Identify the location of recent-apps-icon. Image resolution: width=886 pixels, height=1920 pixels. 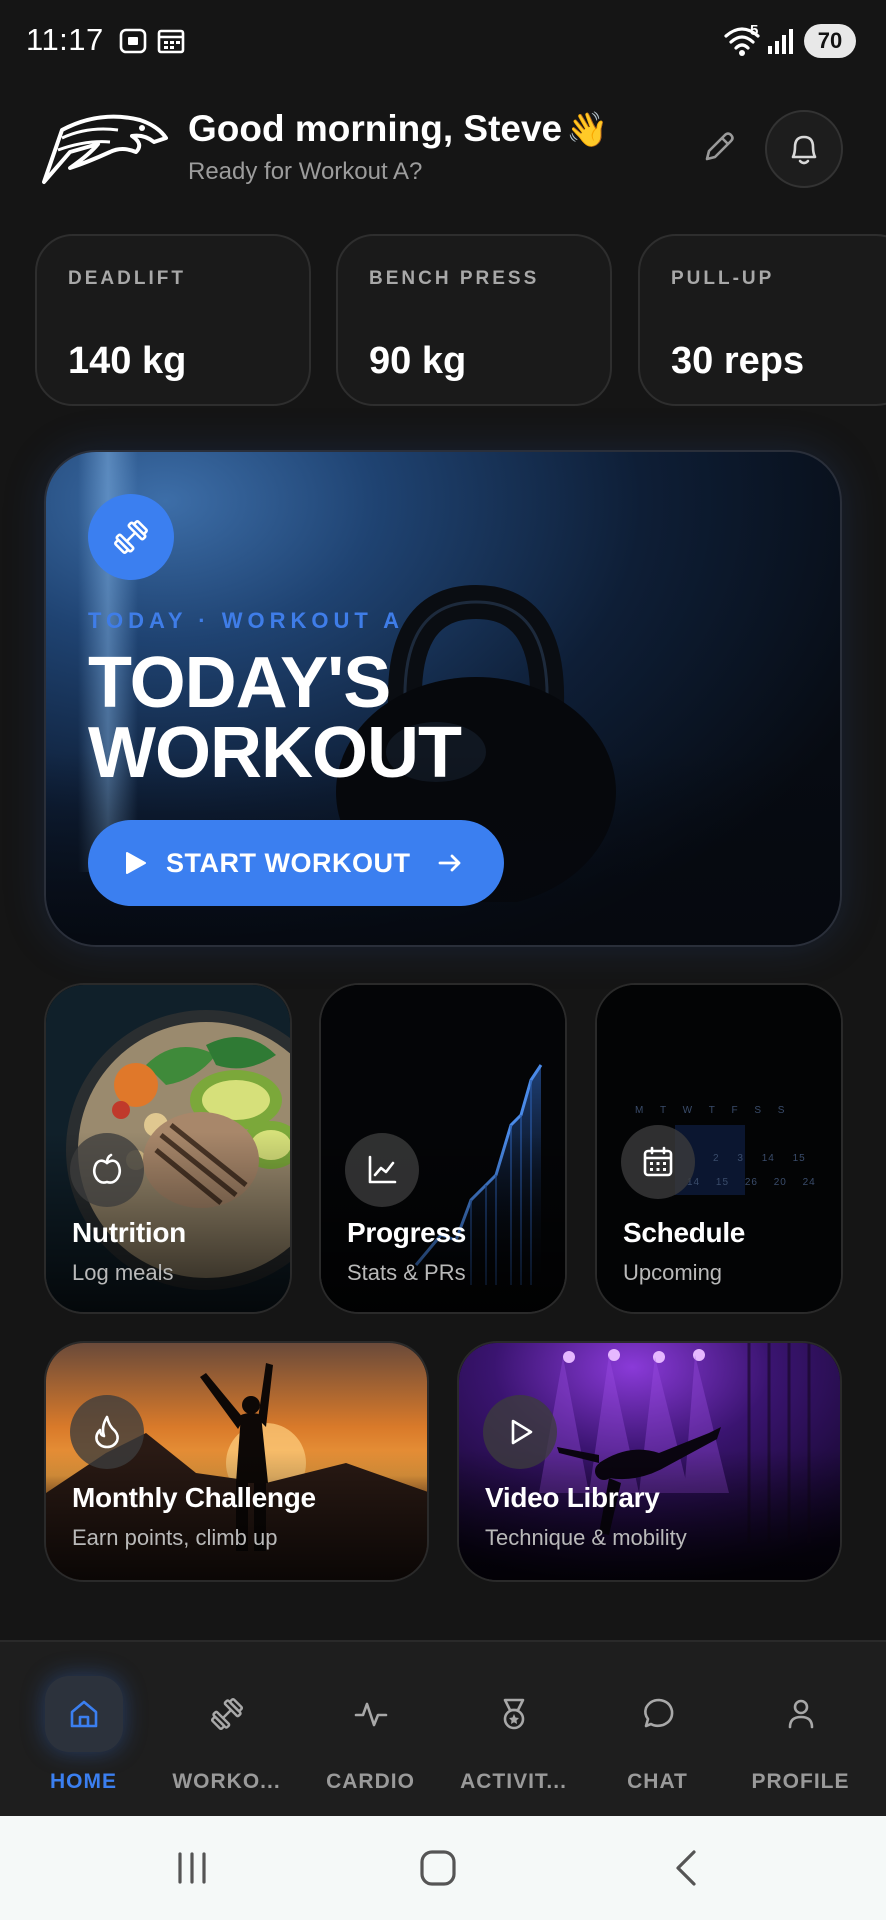
(192, 1868).